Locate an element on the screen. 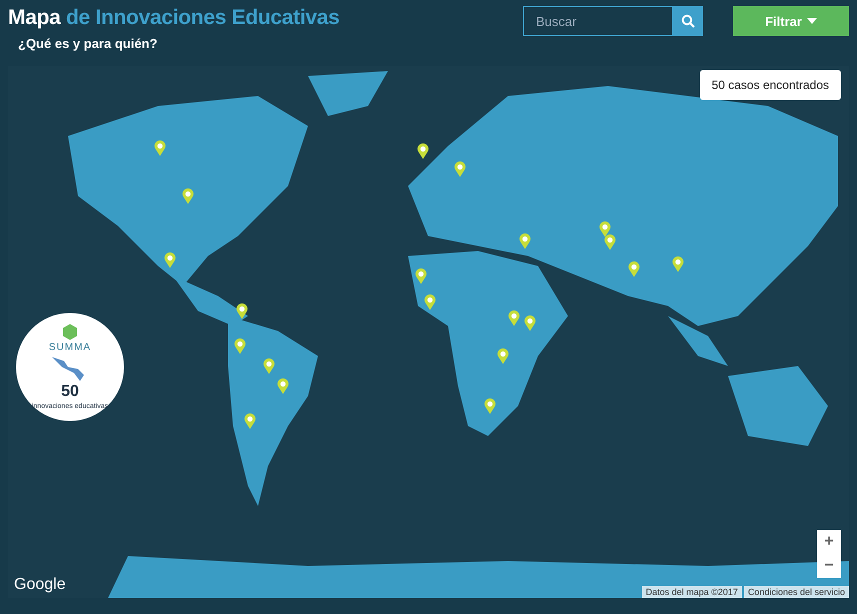  brand-name: SUMMA is located at coordinates (70, 347).